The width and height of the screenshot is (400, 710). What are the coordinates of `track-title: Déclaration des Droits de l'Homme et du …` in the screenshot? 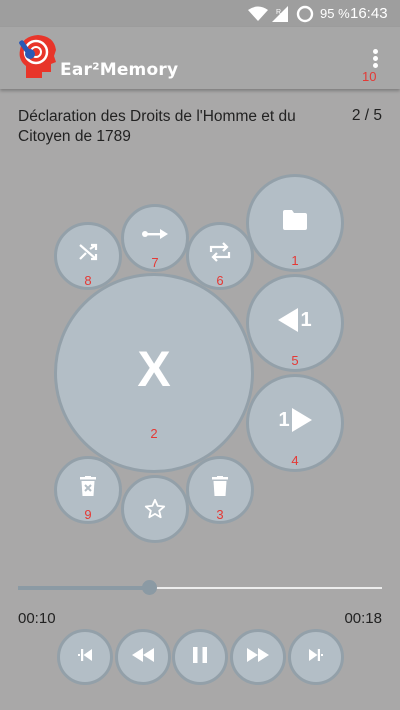 It's located at (157, 126).